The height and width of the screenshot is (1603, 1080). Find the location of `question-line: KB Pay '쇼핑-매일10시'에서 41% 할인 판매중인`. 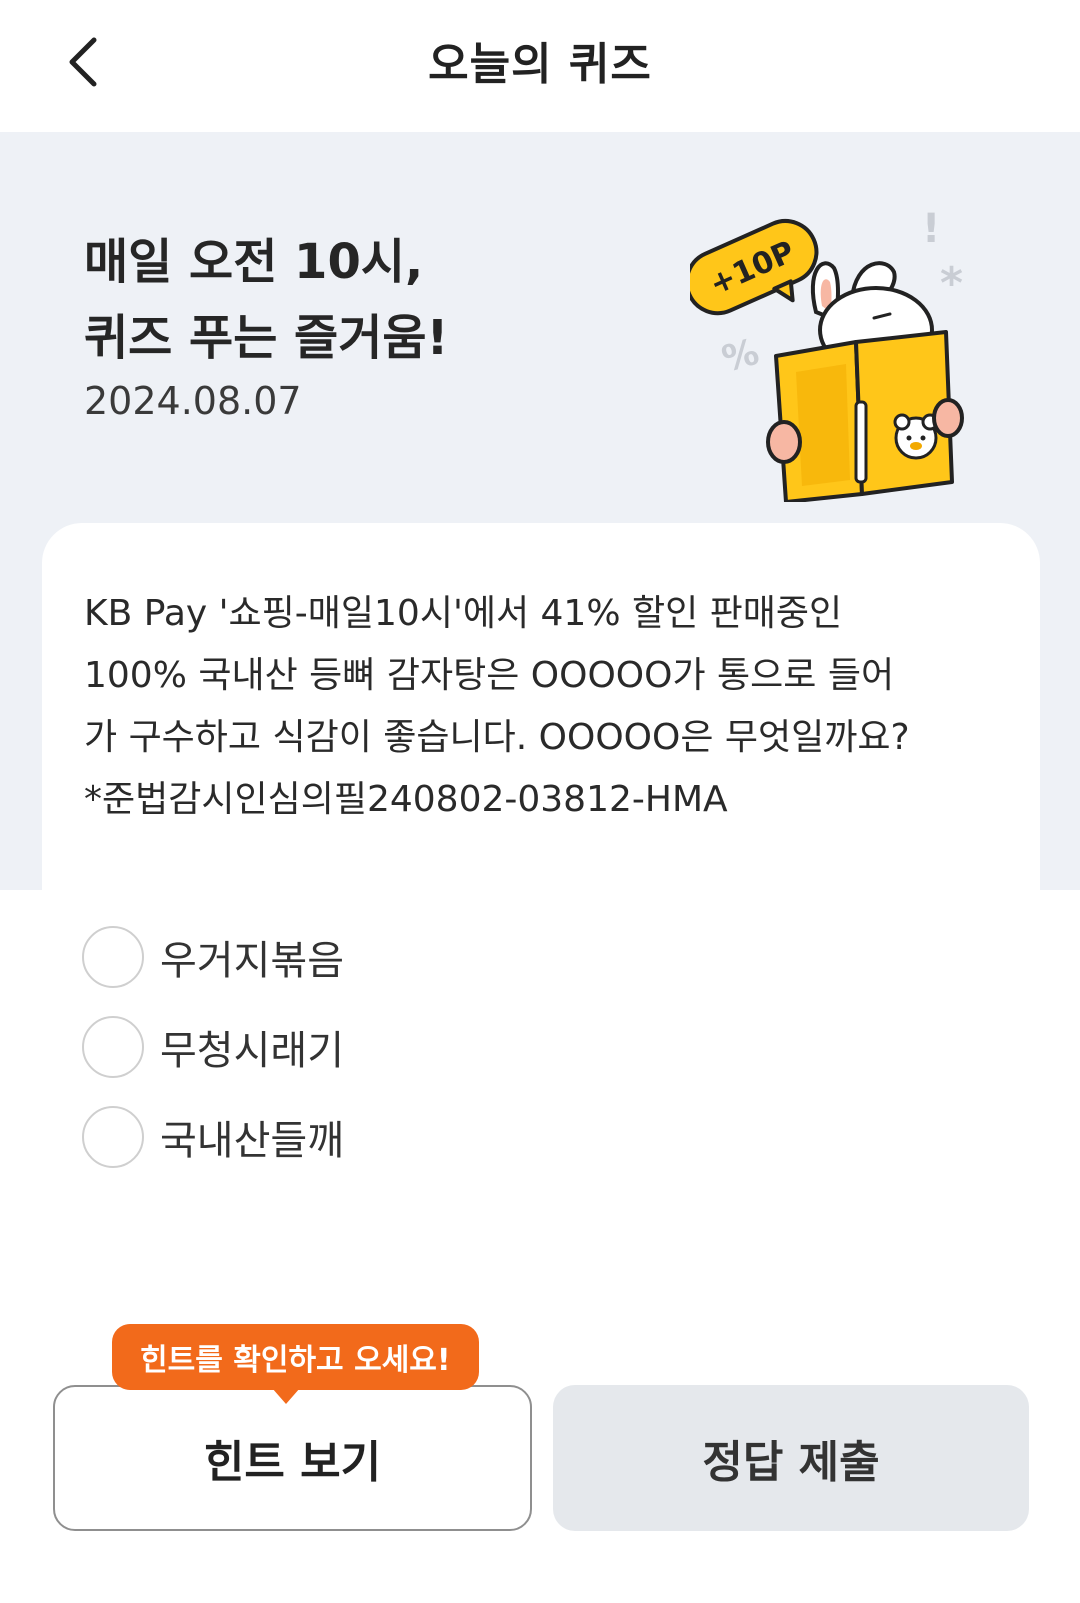

question-line: KB Pay '쇼핑-매일10시'에서 41% 할인 판매중인 is located at coordinates (463, 613).